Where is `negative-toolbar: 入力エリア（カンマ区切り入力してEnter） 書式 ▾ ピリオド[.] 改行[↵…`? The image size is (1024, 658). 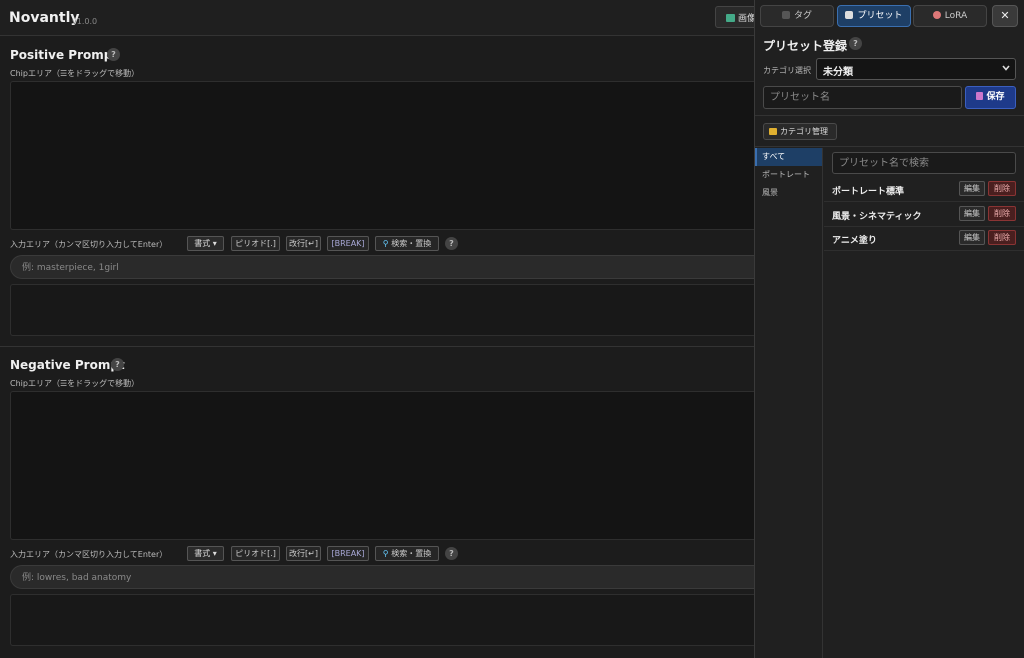 negative-toolbar: 入力エリア（カンマ区切り入力してEnter） 書式 ▾ ピリオド[.] 改行[↵… is located at coordinates (382, 554).